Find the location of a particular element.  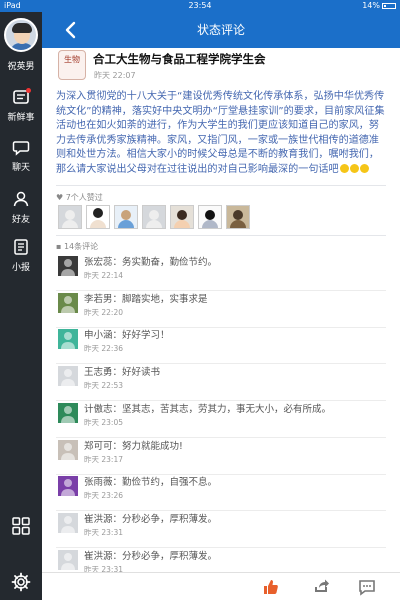

comments-header: ▪ 14条评论 is located at coordinates (77, 246).